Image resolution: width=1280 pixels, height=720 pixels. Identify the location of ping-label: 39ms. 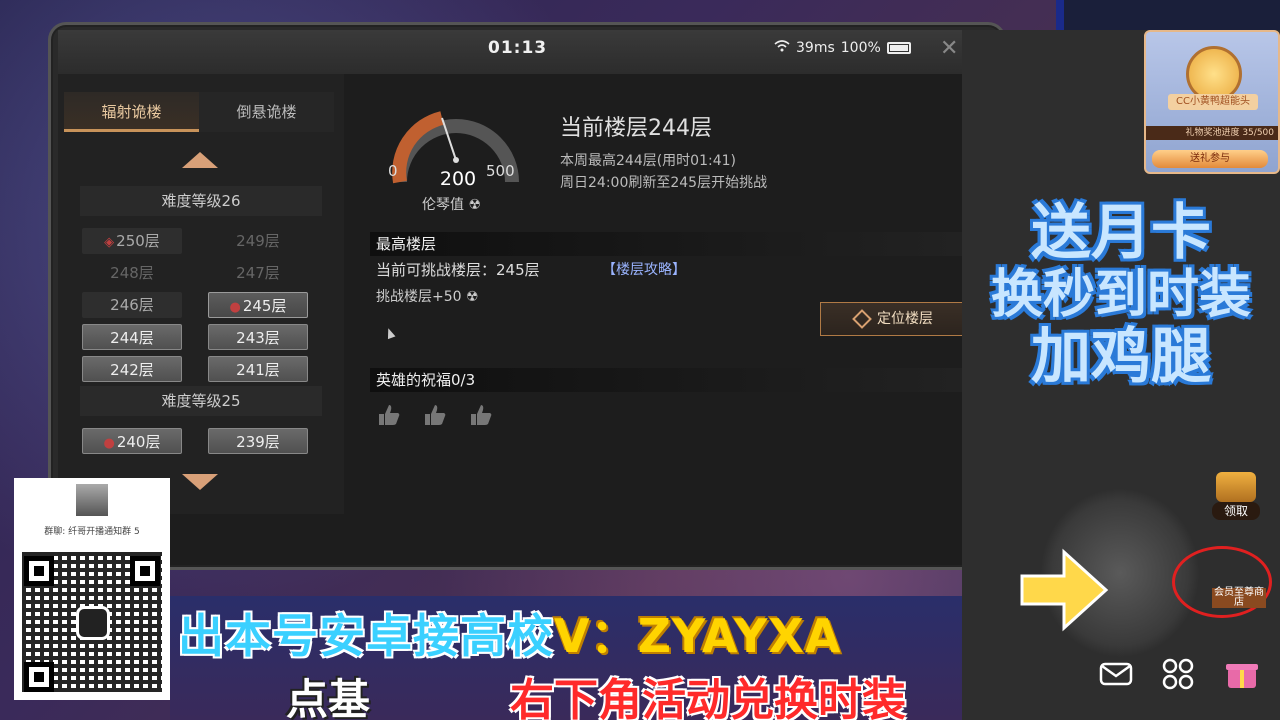
(815, 48).